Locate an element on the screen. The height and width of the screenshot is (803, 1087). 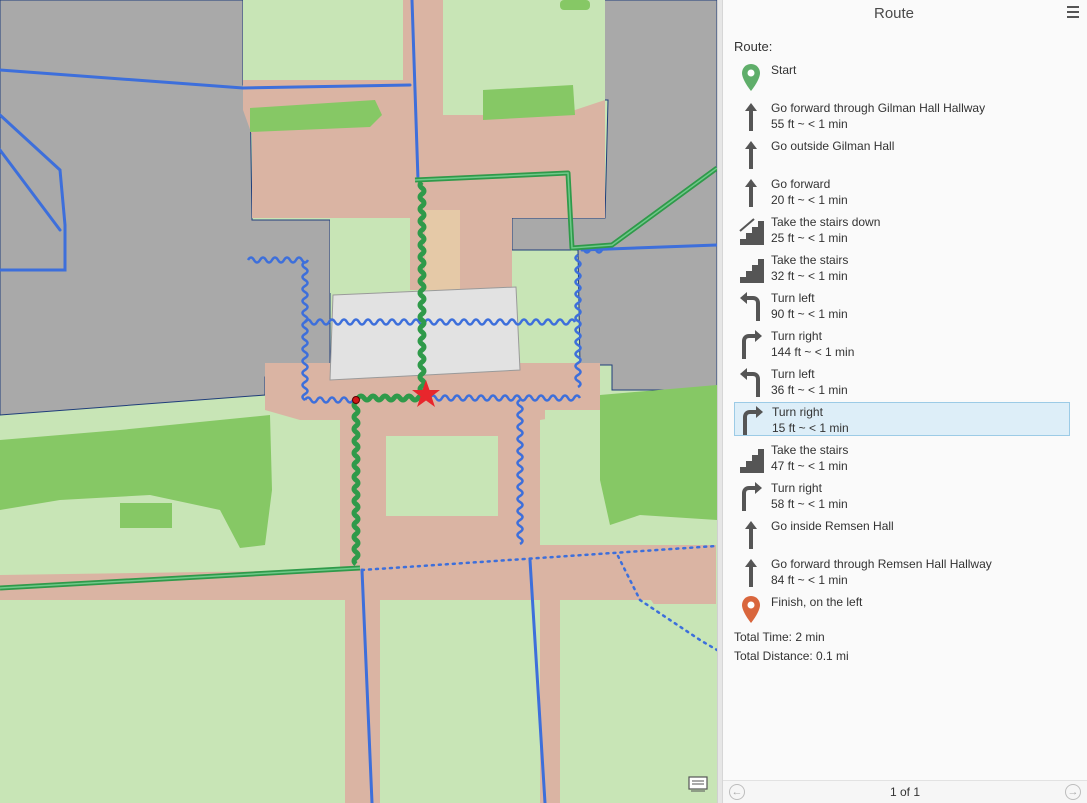
lawn-courtyard is located at coordinates (370, 255).